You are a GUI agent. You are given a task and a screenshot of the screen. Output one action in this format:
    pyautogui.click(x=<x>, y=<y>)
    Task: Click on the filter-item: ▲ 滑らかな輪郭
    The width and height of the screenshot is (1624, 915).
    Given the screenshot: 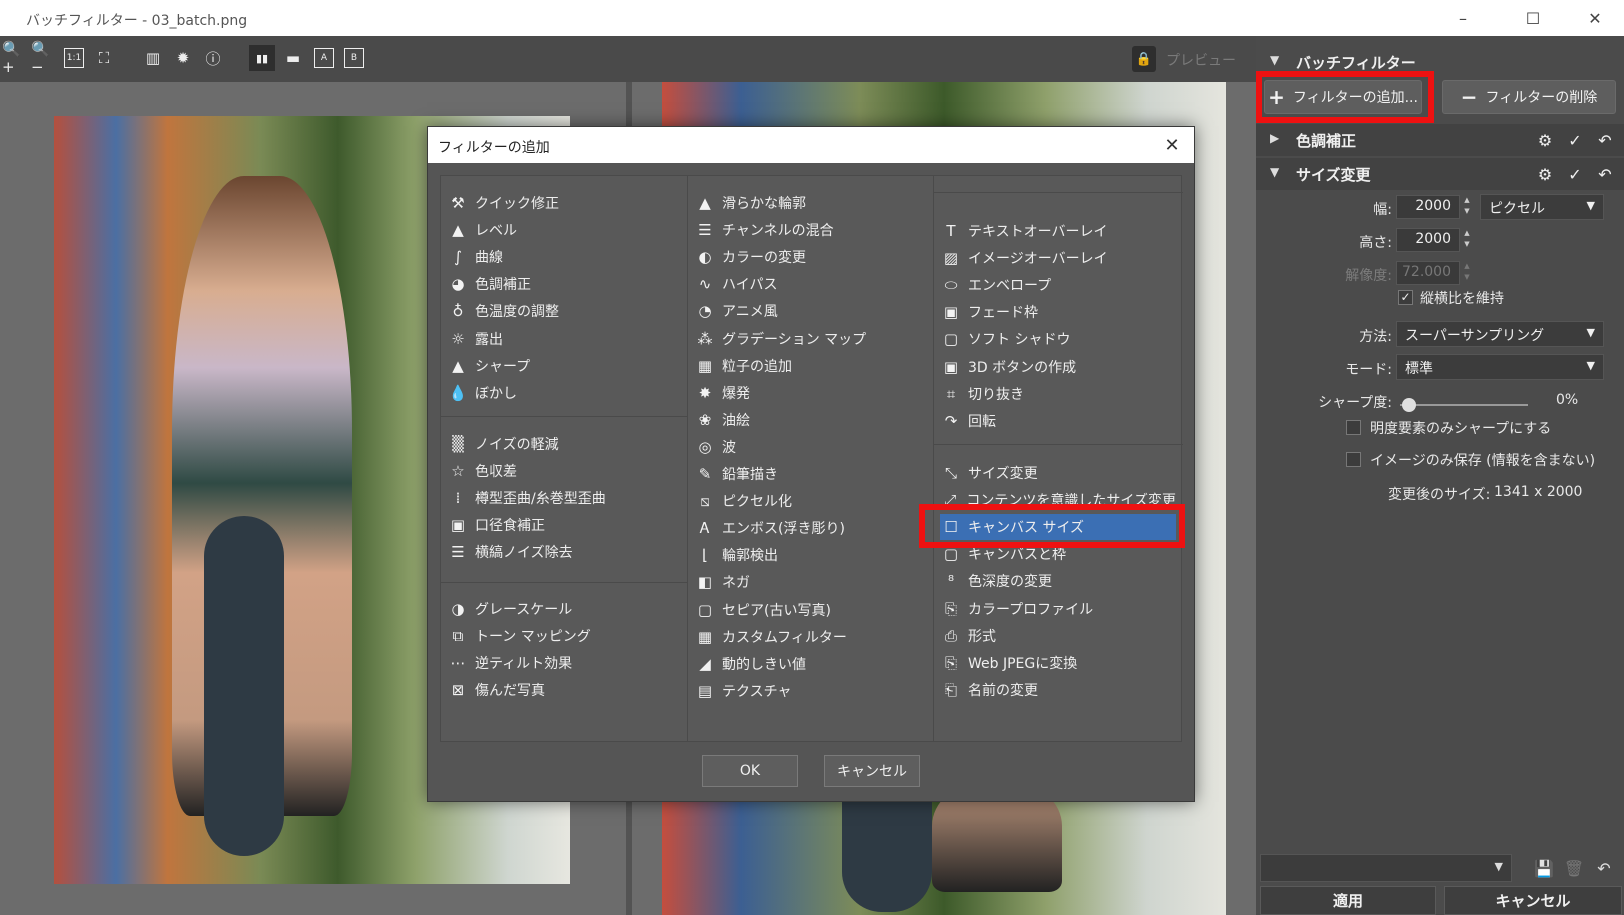 What is the action you would take?
    pyautogui.click(x=810, y=203)
    